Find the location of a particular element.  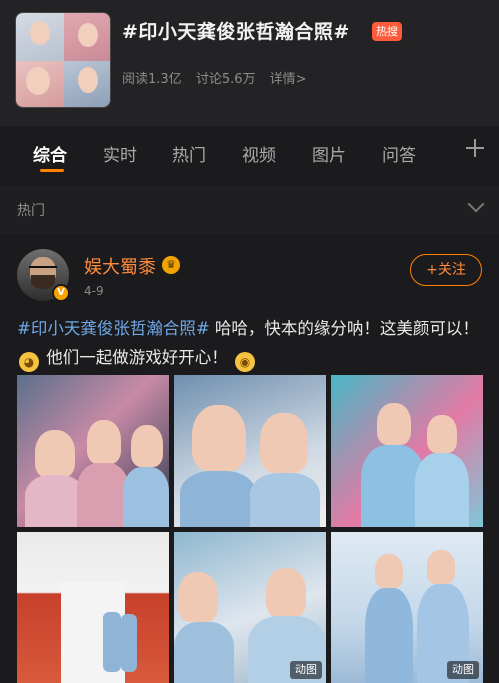

gif-label-1: 动图 is located at coordinates (306, 670).